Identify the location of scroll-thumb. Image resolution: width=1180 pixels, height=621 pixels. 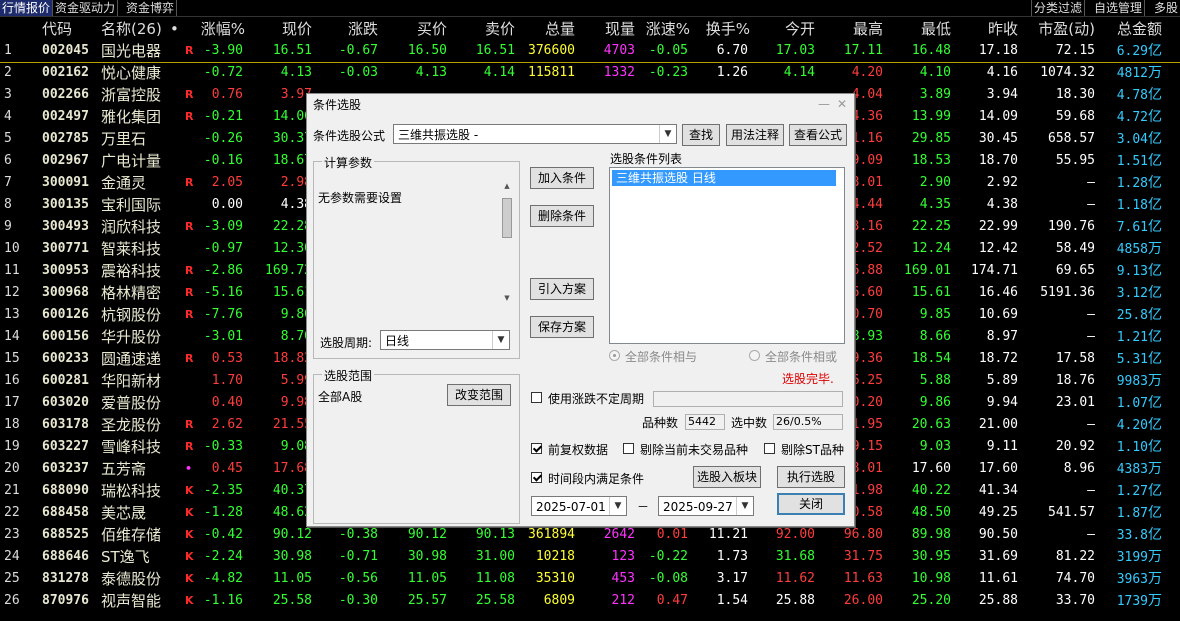
(507, 218).